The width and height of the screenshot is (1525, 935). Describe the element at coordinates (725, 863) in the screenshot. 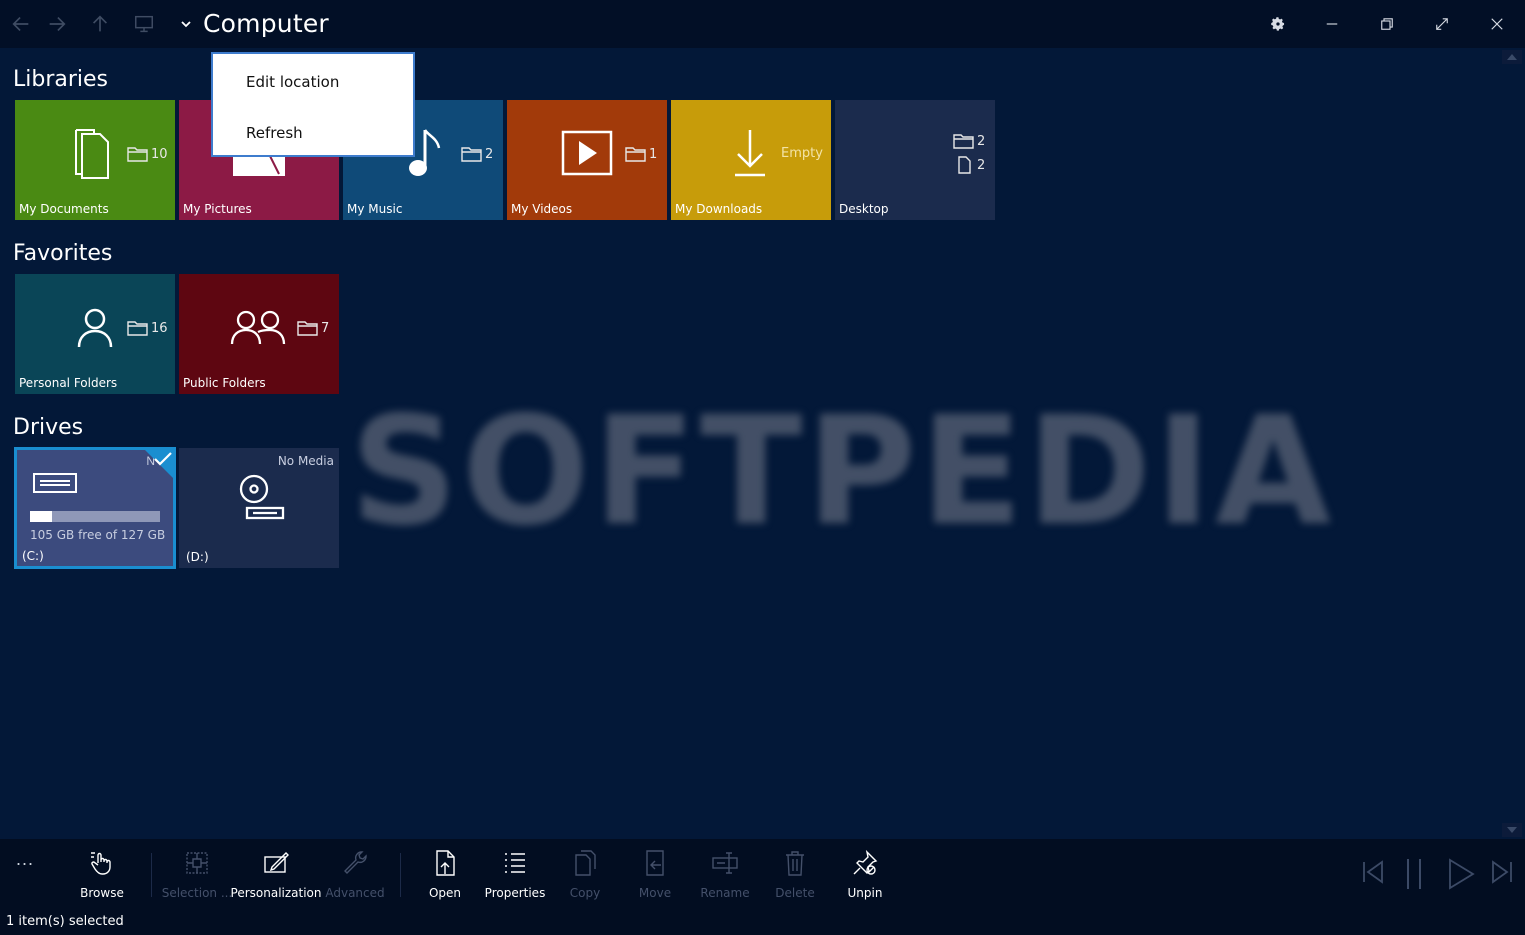

I see `rename-icon` at that location.